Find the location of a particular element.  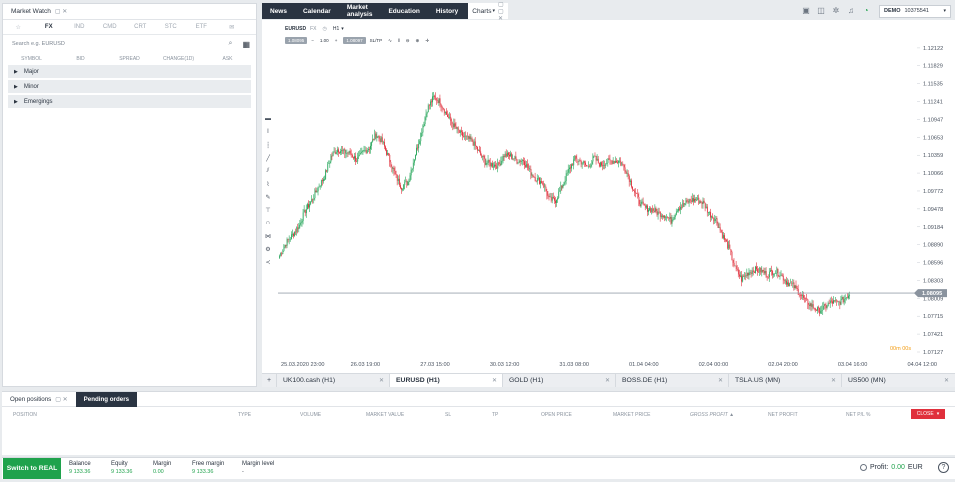

col-net-profit: NET PROFIT is located at coordinates (783, 415).